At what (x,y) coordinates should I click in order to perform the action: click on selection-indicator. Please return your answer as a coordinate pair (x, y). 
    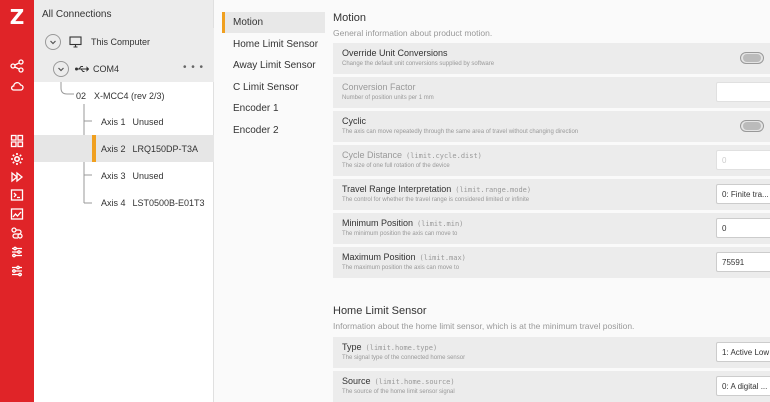
    Looking at the image, I should click on (94, 148).